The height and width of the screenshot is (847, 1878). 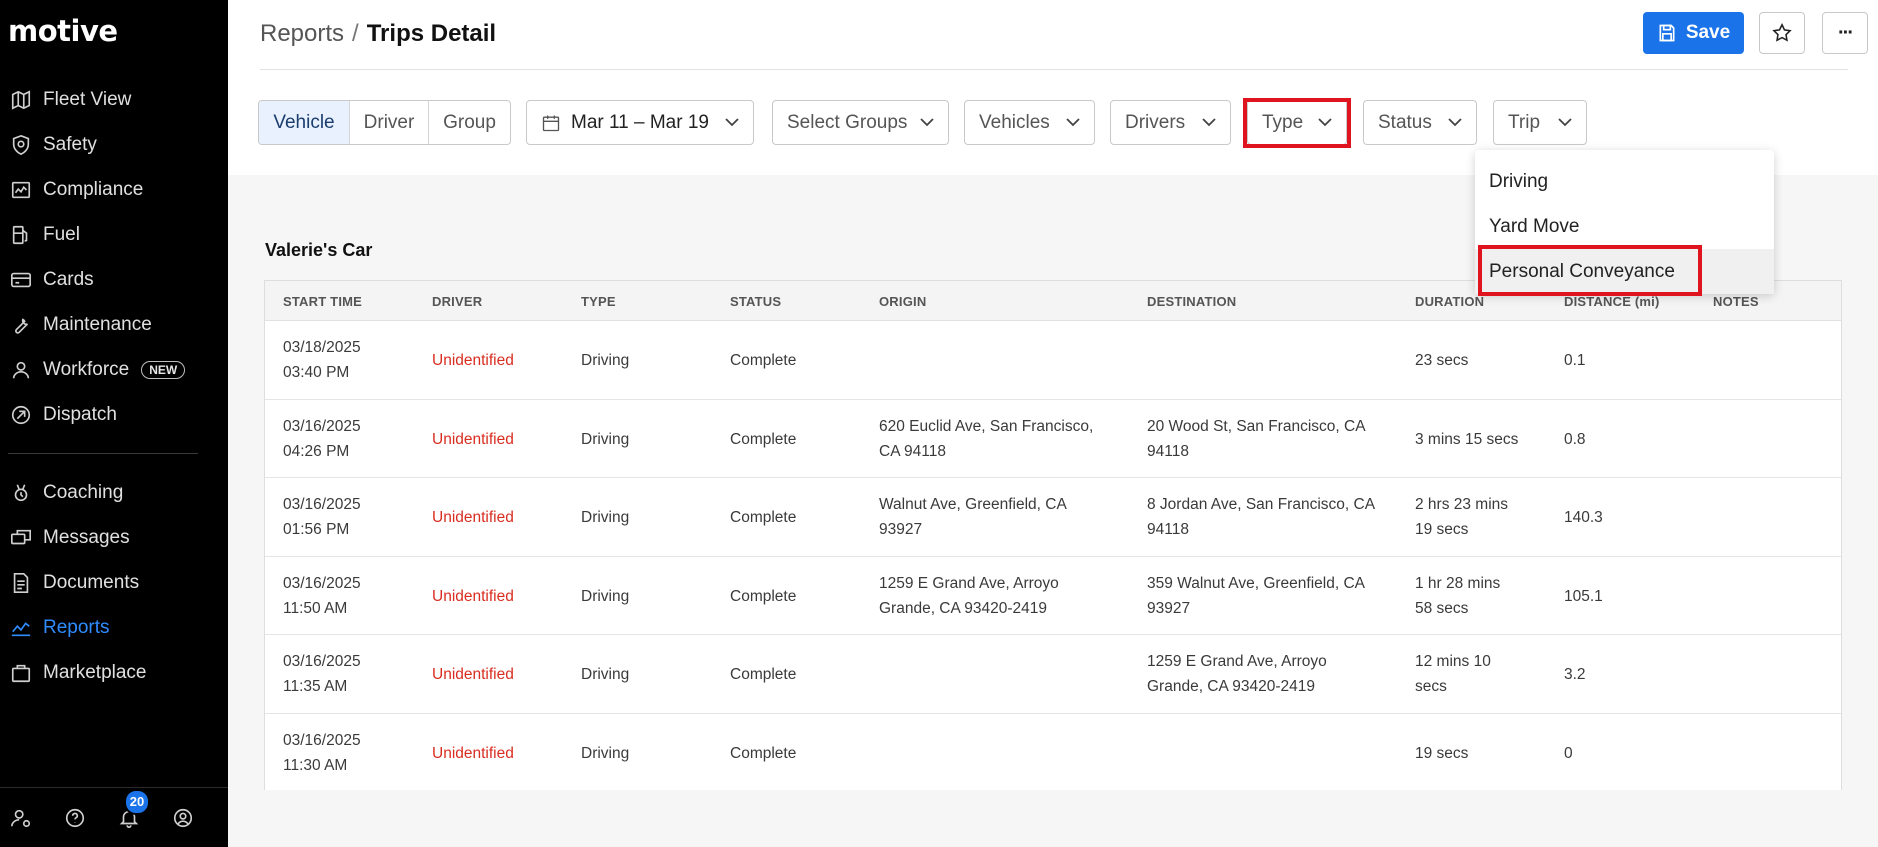 I want to click on sidebar-item-label: Marketplace, so click(x=95, y=672).